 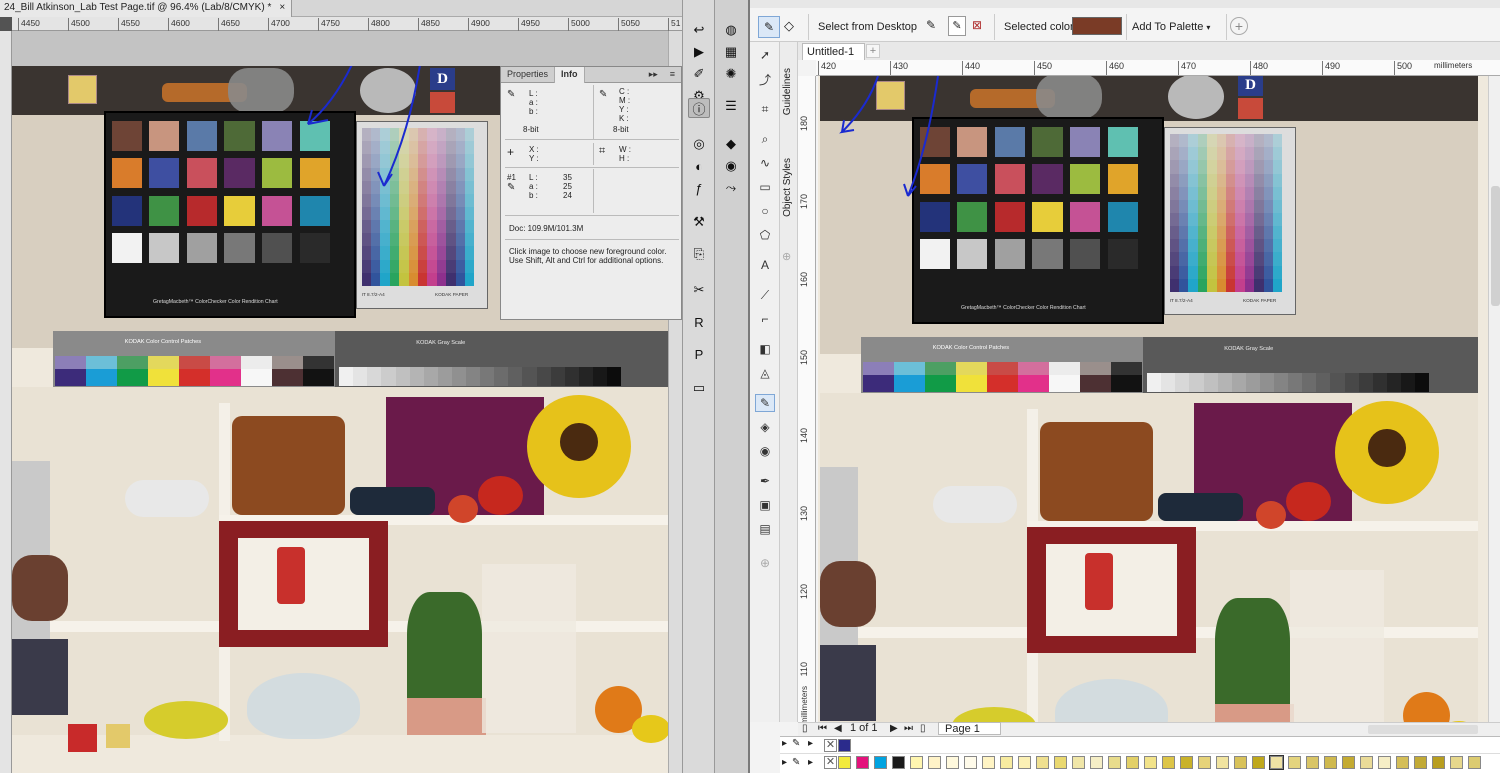 What do you see at coordinates (1495, 246) in the screenshot?
I see `scroll-thumb` at bounding box center [1495, 246].